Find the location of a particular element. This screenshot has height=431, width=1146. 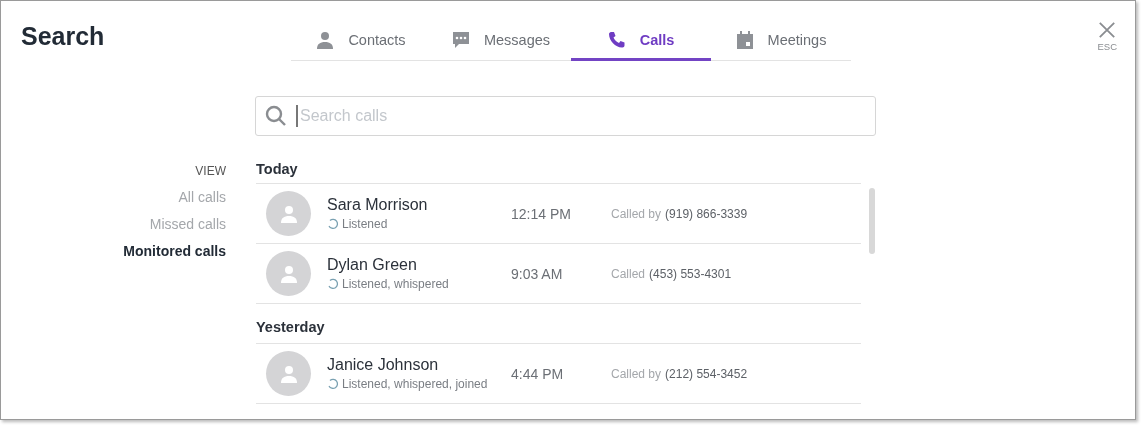

monitor-status: Listened is located at coordinates (365, 224).